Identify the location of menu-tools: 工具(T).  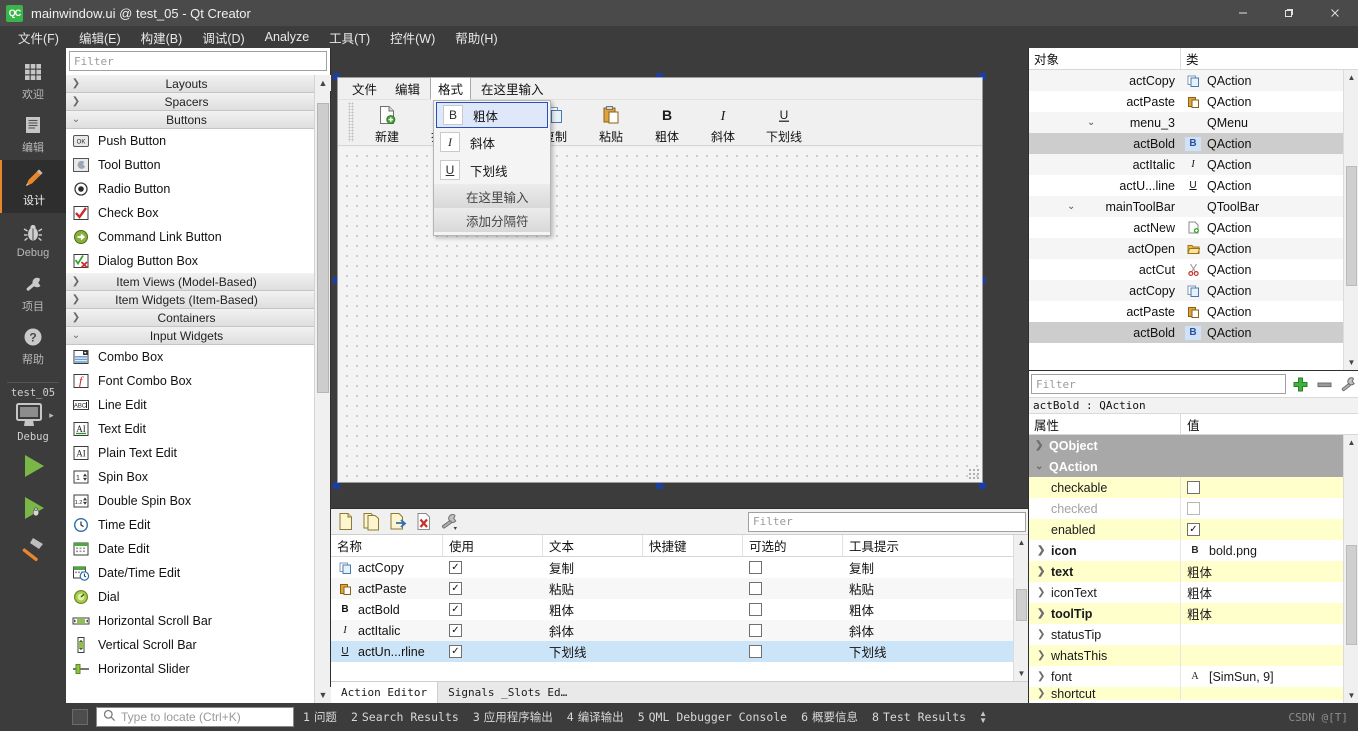
(349, 37).